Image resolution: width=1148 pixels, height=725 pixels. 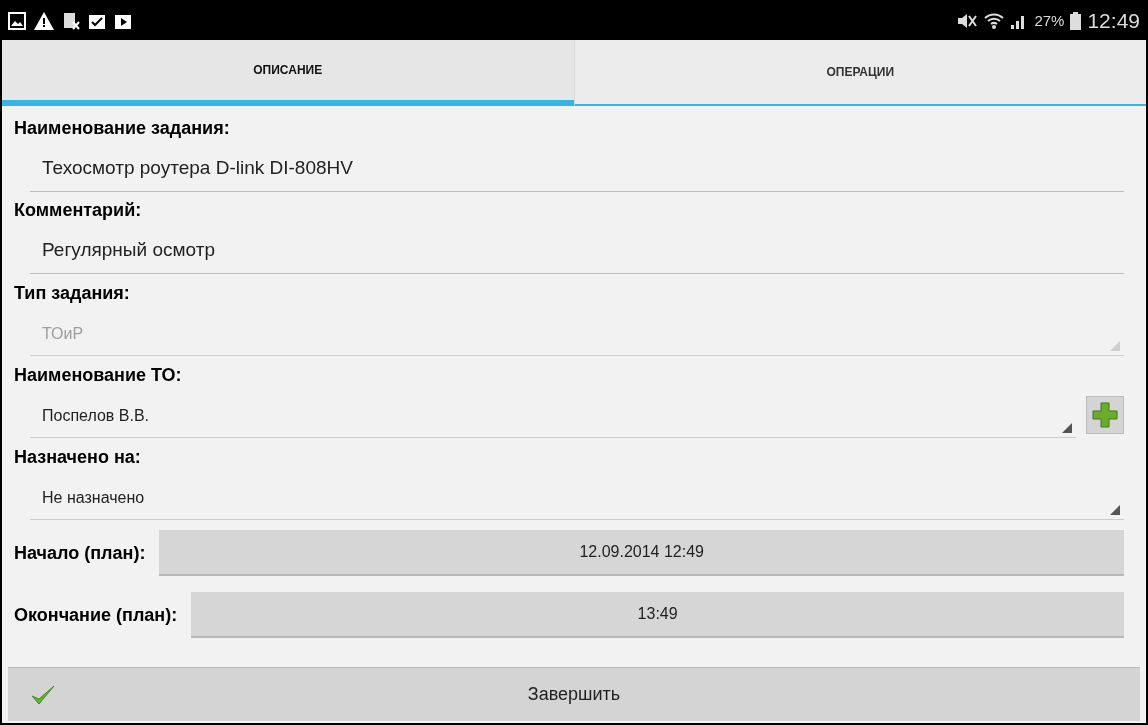 What do you see at coordinates (71, 21) in the screenshot?
I see `document-icon` at bounding box center [71, 21].